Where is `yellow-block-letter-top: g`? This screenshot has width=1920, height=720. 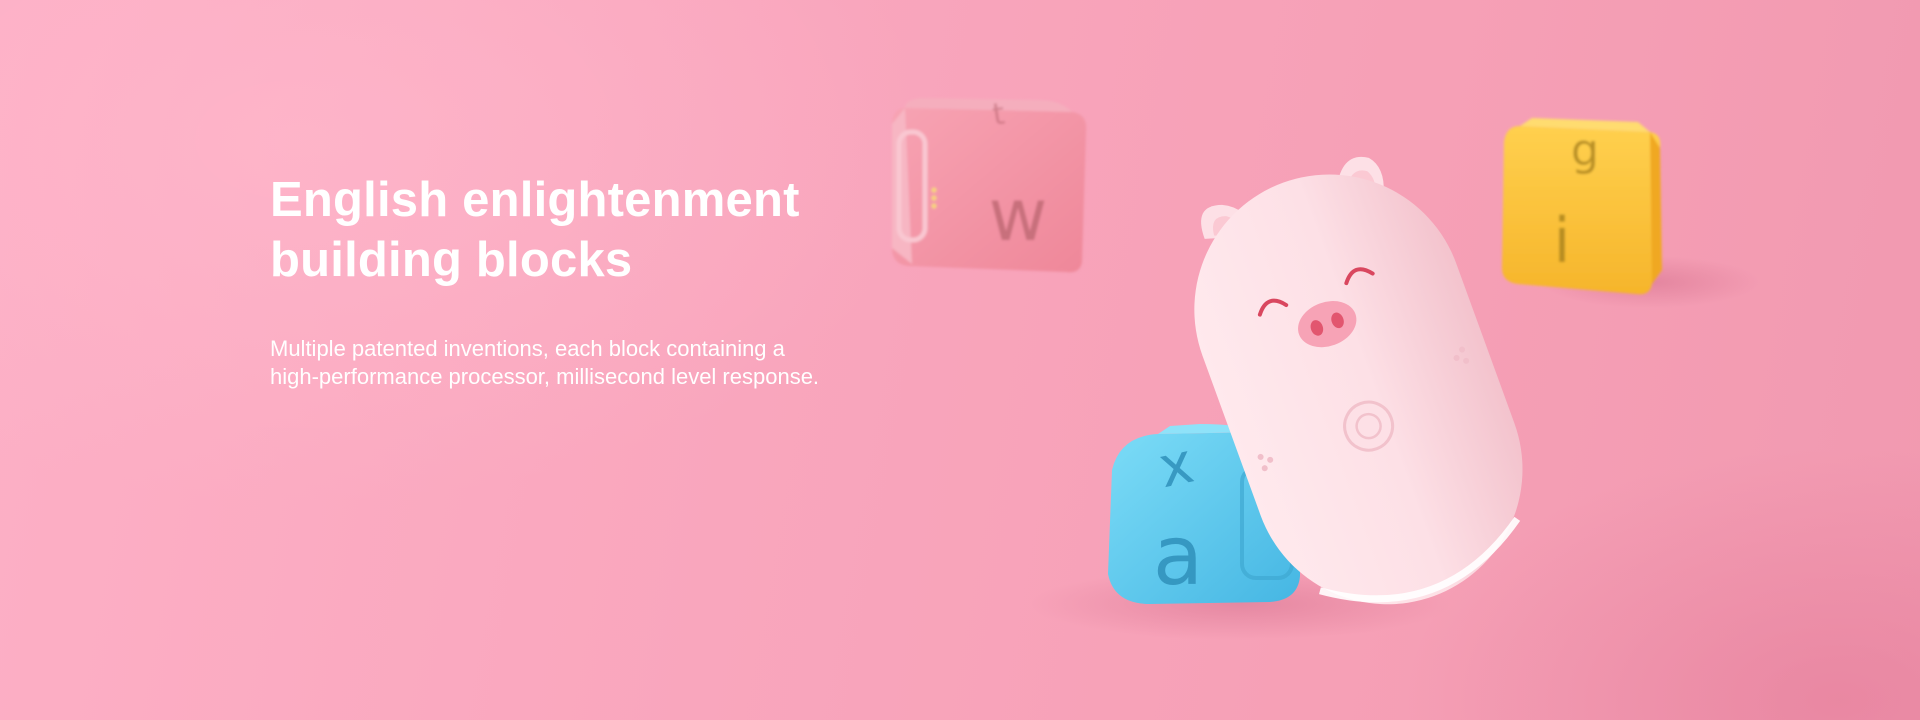 yellow-block-letter-top: g is located at coordinates (1585, 150).